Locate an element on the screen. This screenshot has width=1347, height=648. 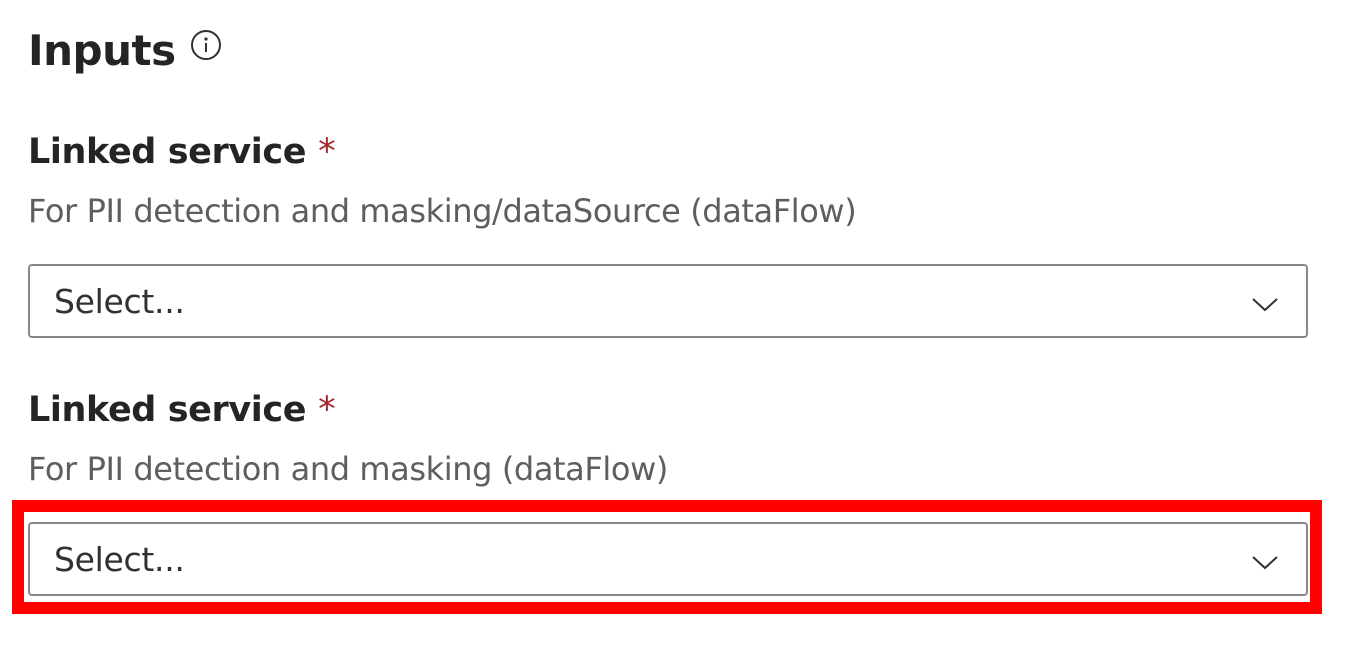
linked-service-label-2: Linked service * is located at coordinates (182, 410).